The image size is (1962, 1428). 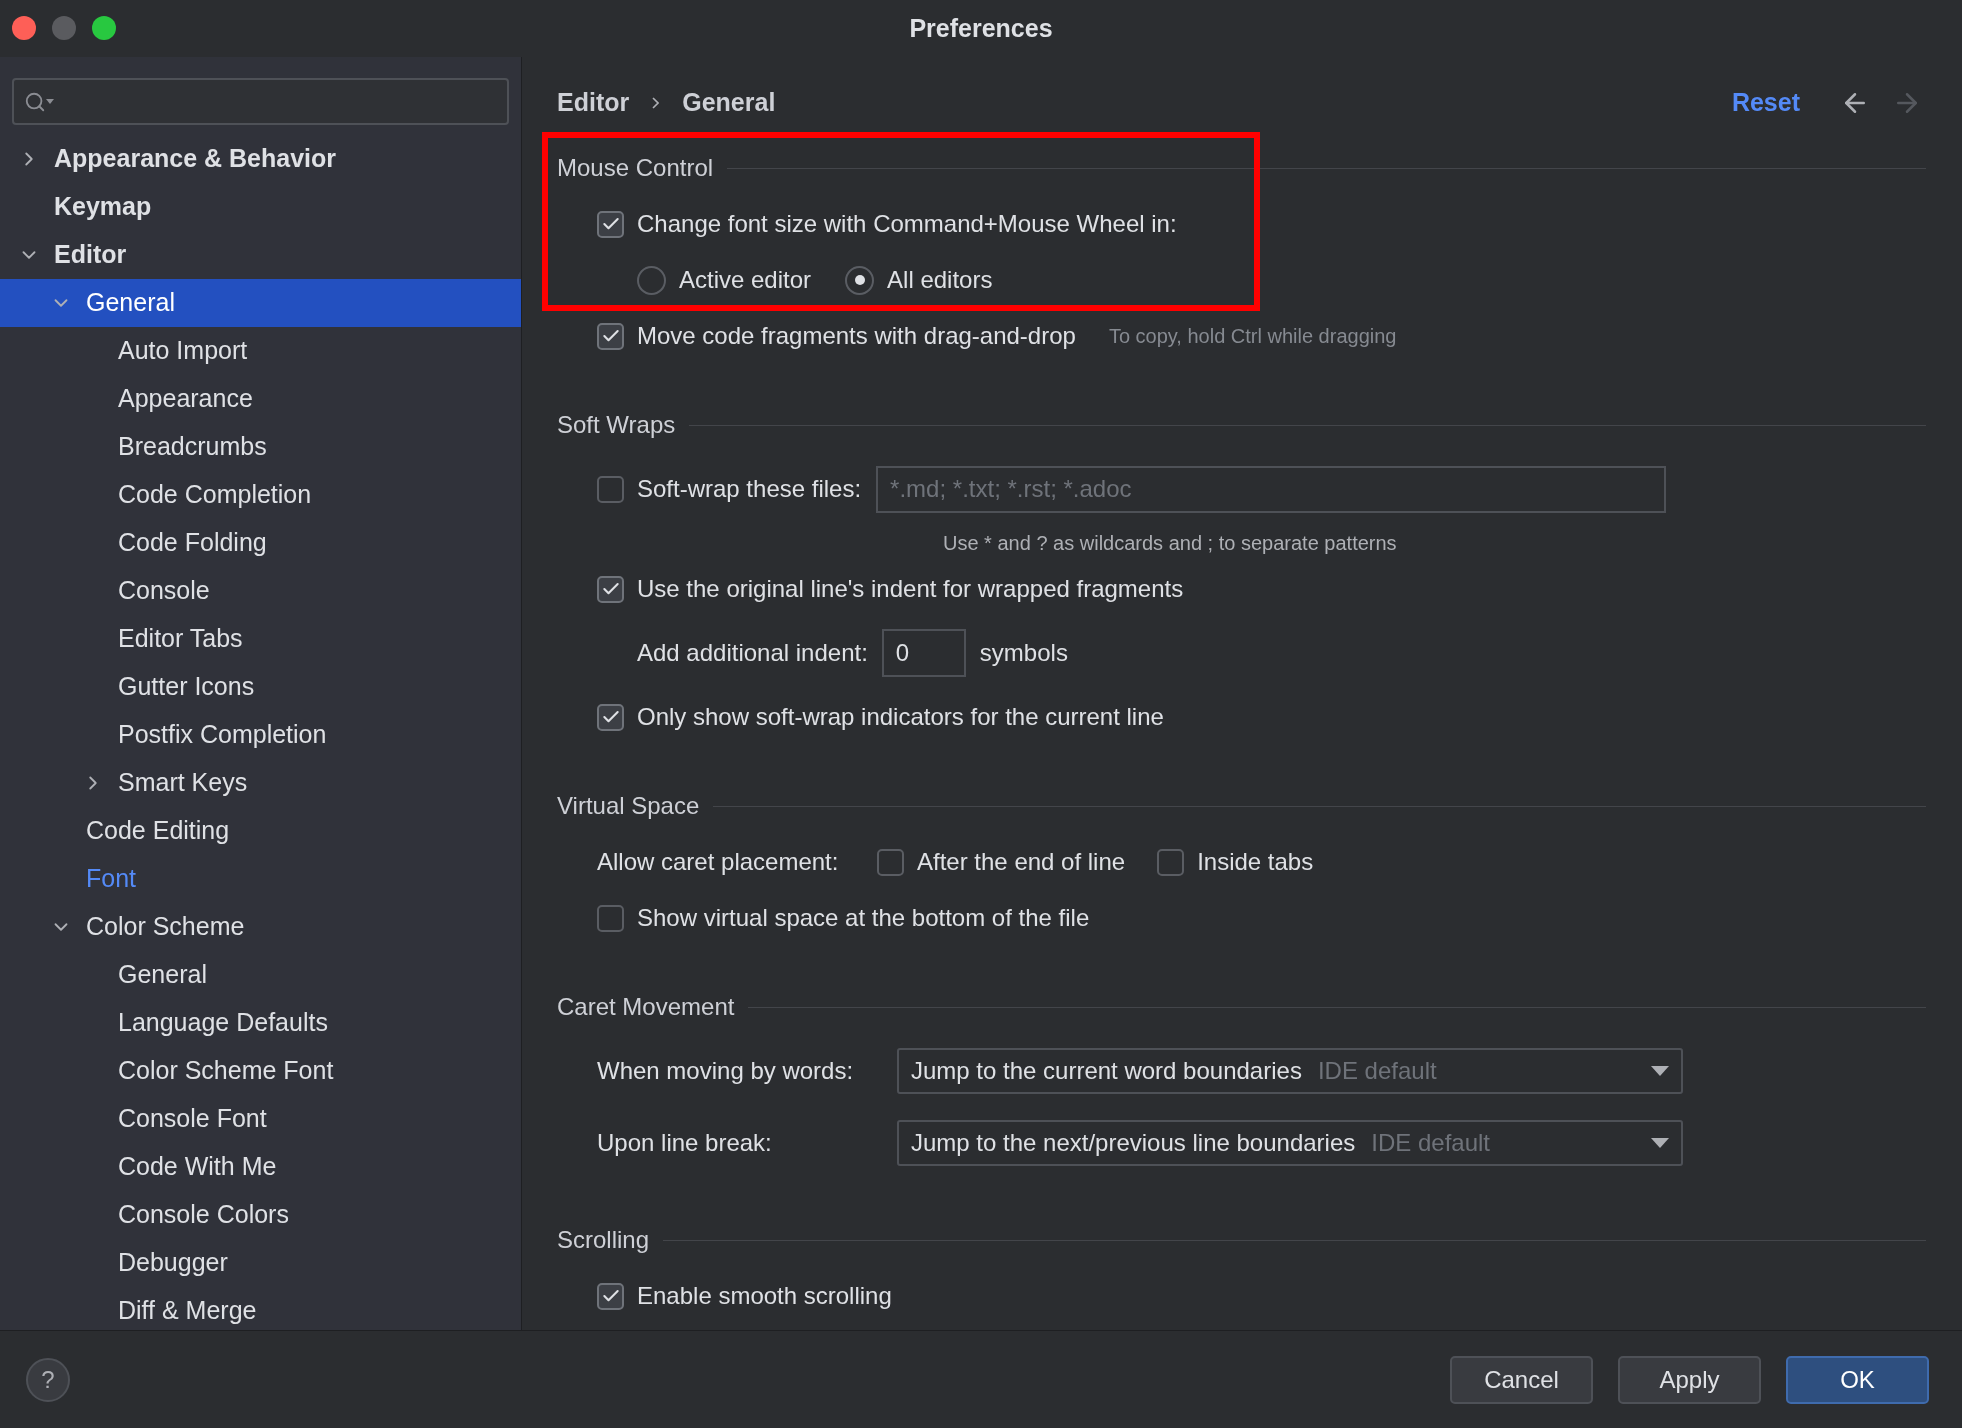 I want to click on field-label: Upon line break:, so click(x=685, y=1143).